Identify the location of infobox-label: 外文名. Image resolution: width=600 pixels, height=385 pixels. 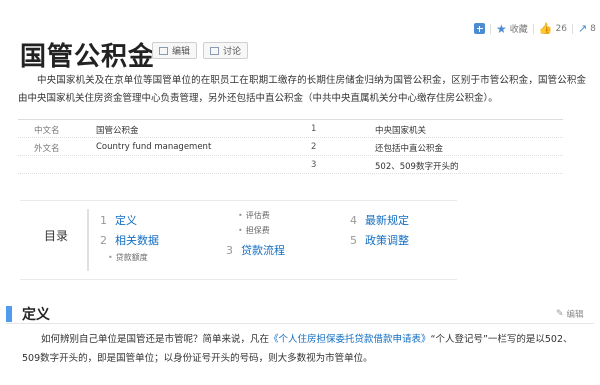
(47, 149).